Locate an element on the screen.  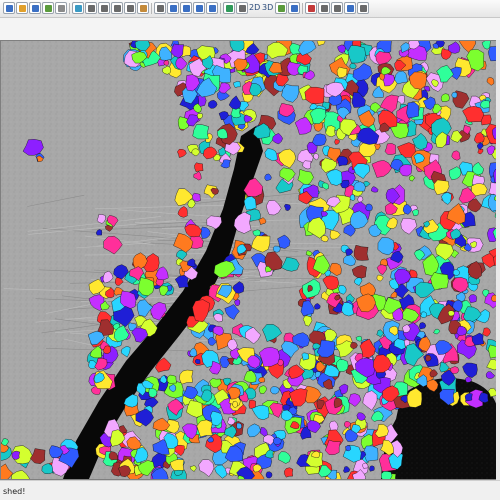
profile-icon is located at coordinates (294, 8).